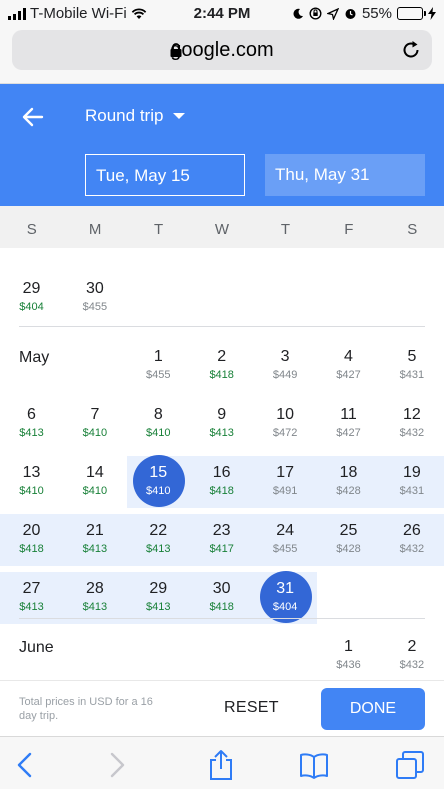  What do you see at coordinates (31, 307) in the screenshot?
I see `day-price: $404` at bounding box center [31, 307].